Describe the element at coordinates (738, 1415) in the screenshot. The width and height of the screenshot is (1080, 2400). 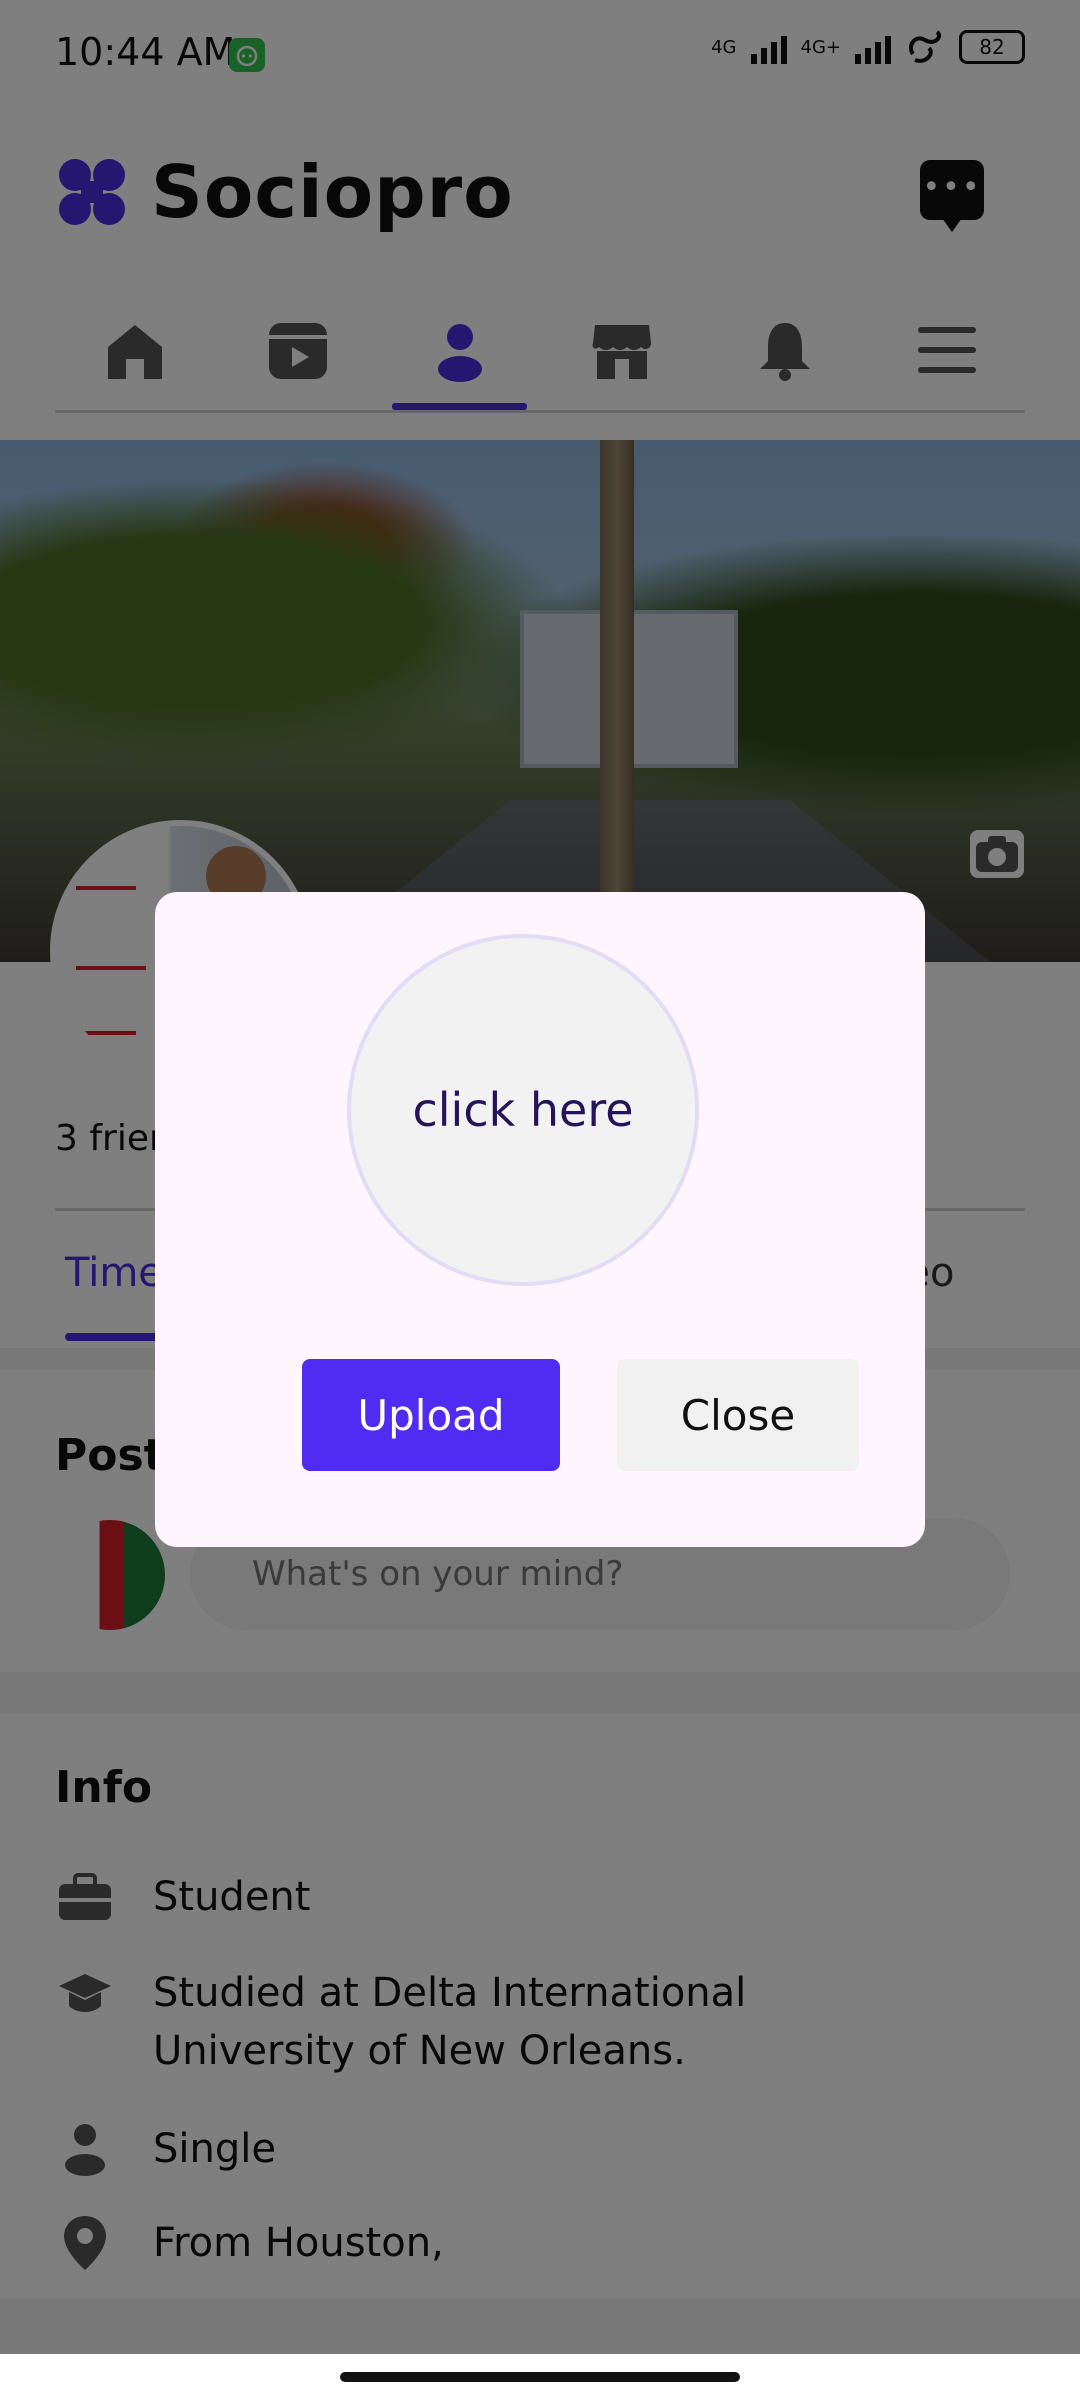
I see `close-button: Close` at that location.